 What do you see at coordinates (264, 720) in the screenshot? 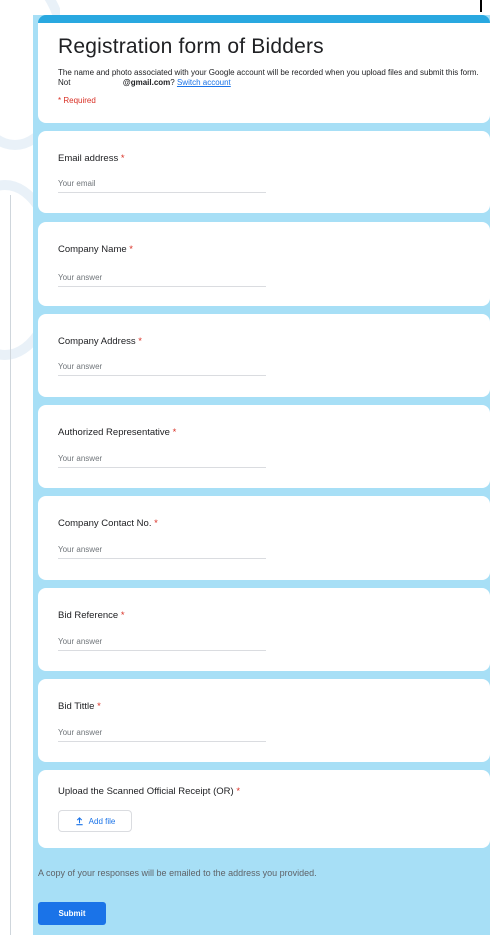
I see `question-bid-title: Bid Tittle * Your answer` at bounding box center [264, 720].